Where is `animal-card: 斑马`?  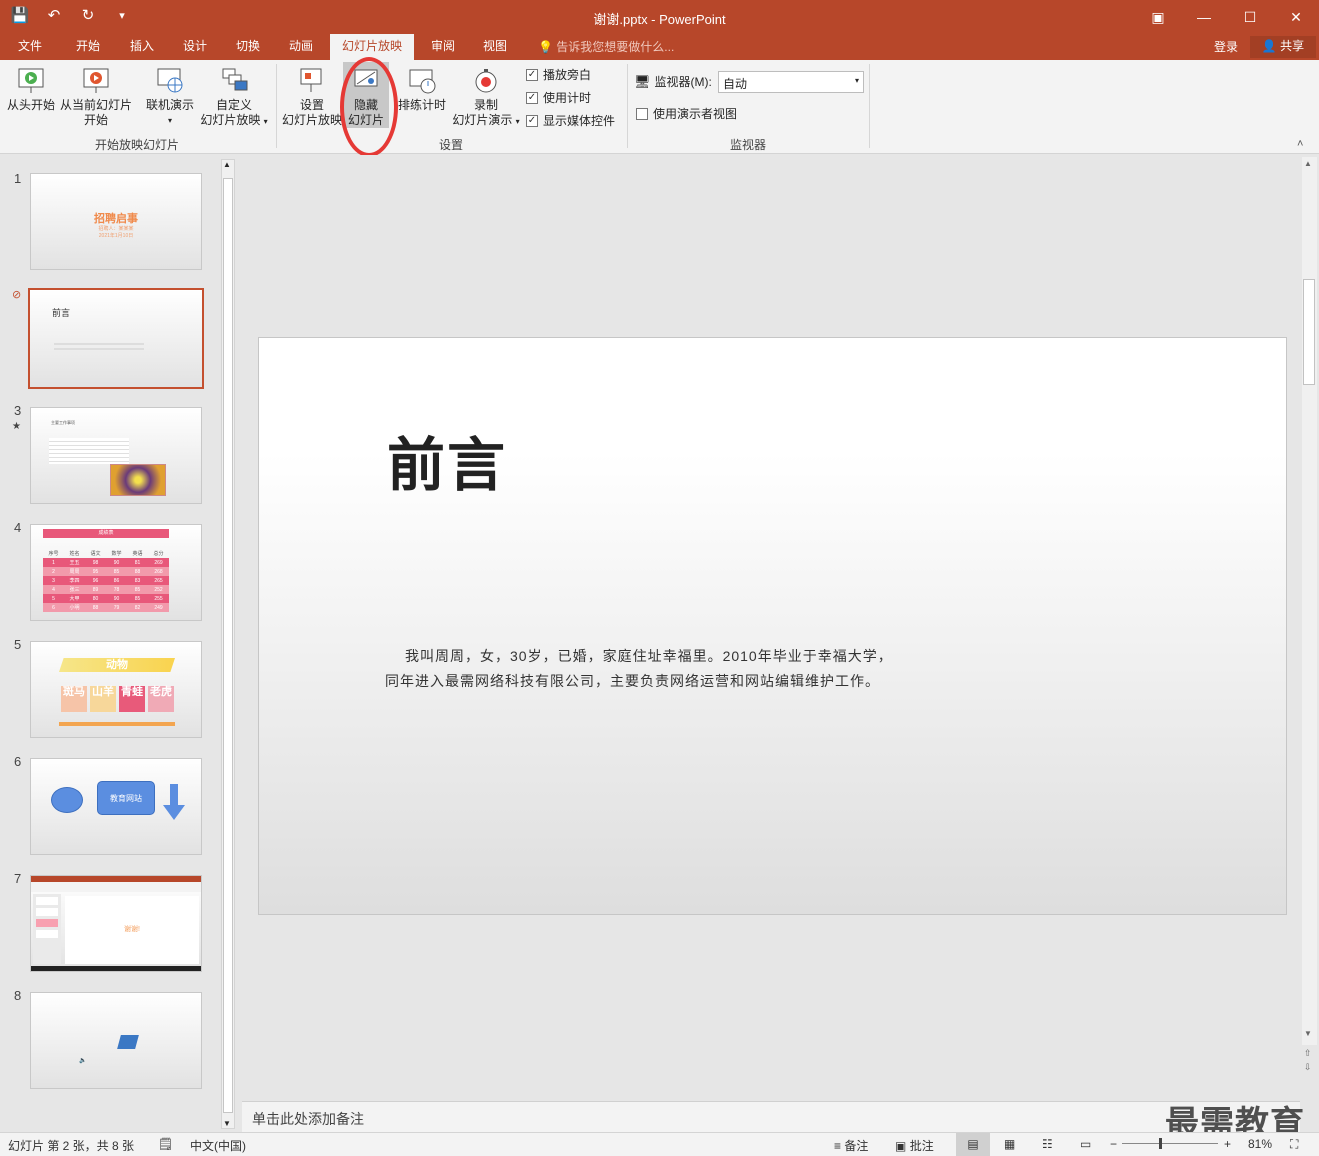
animal-card: 斑马 is located at coordinates (74, 699).